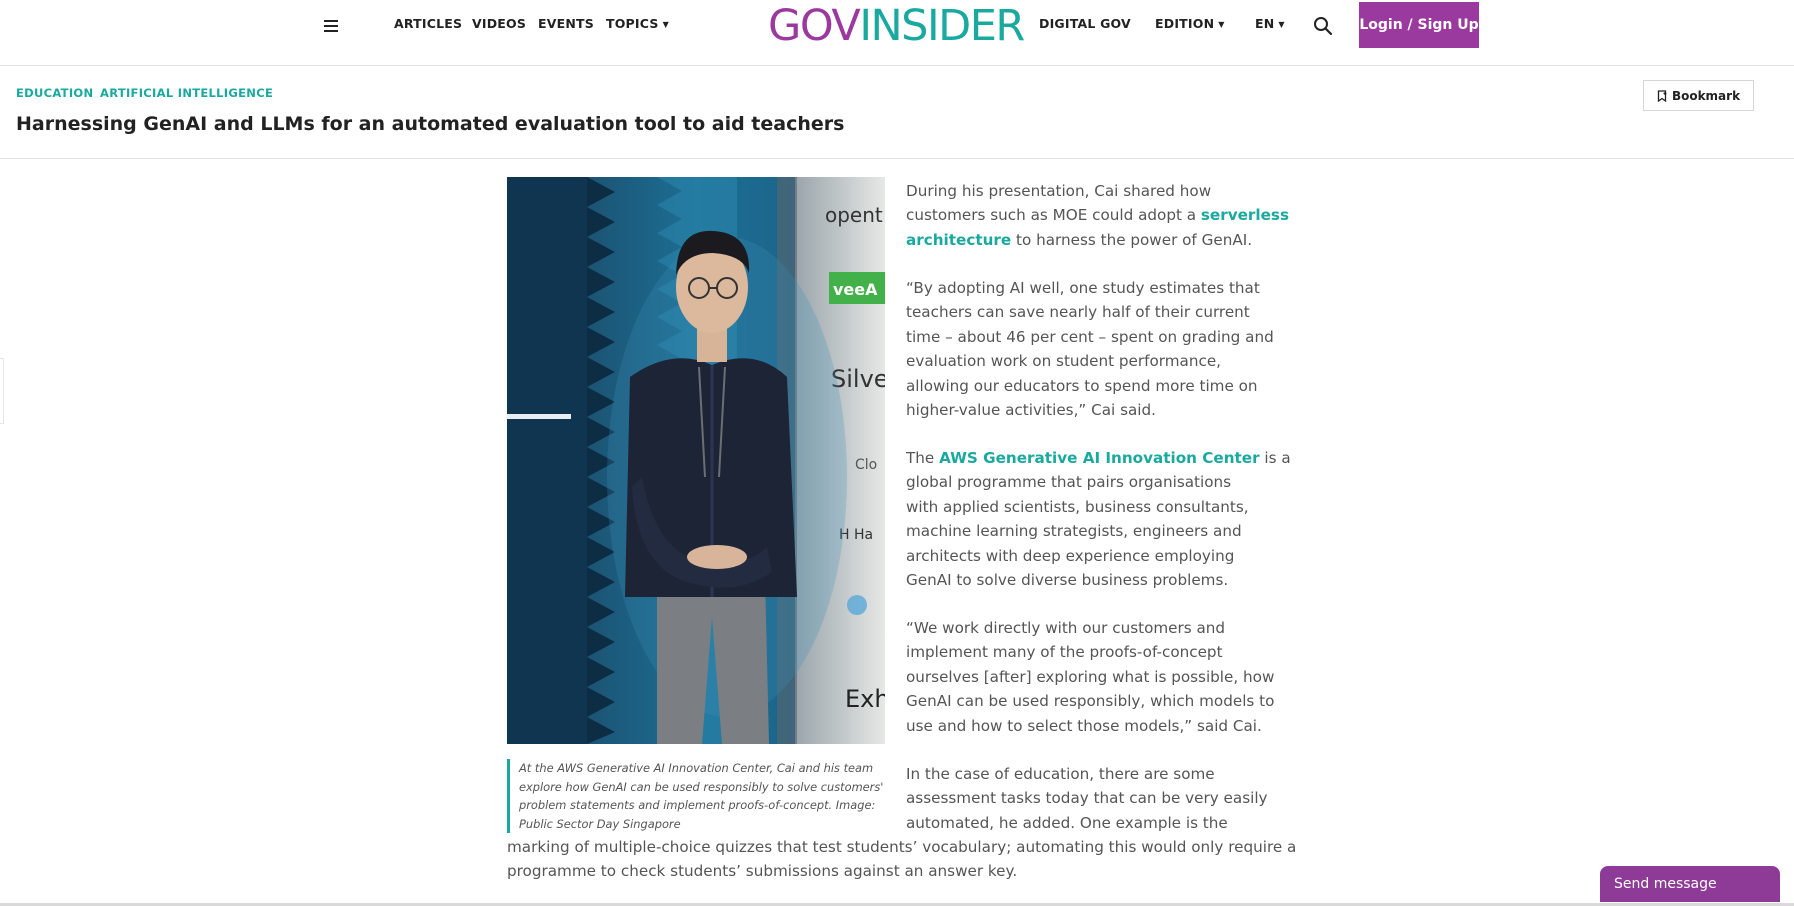 This screenshot has width=1794, height=906. What do you see at coordinates (1245, 215) in the screenshot?
I see `serverless-architecture-link: serverless` at bounding box center [1245, 215].